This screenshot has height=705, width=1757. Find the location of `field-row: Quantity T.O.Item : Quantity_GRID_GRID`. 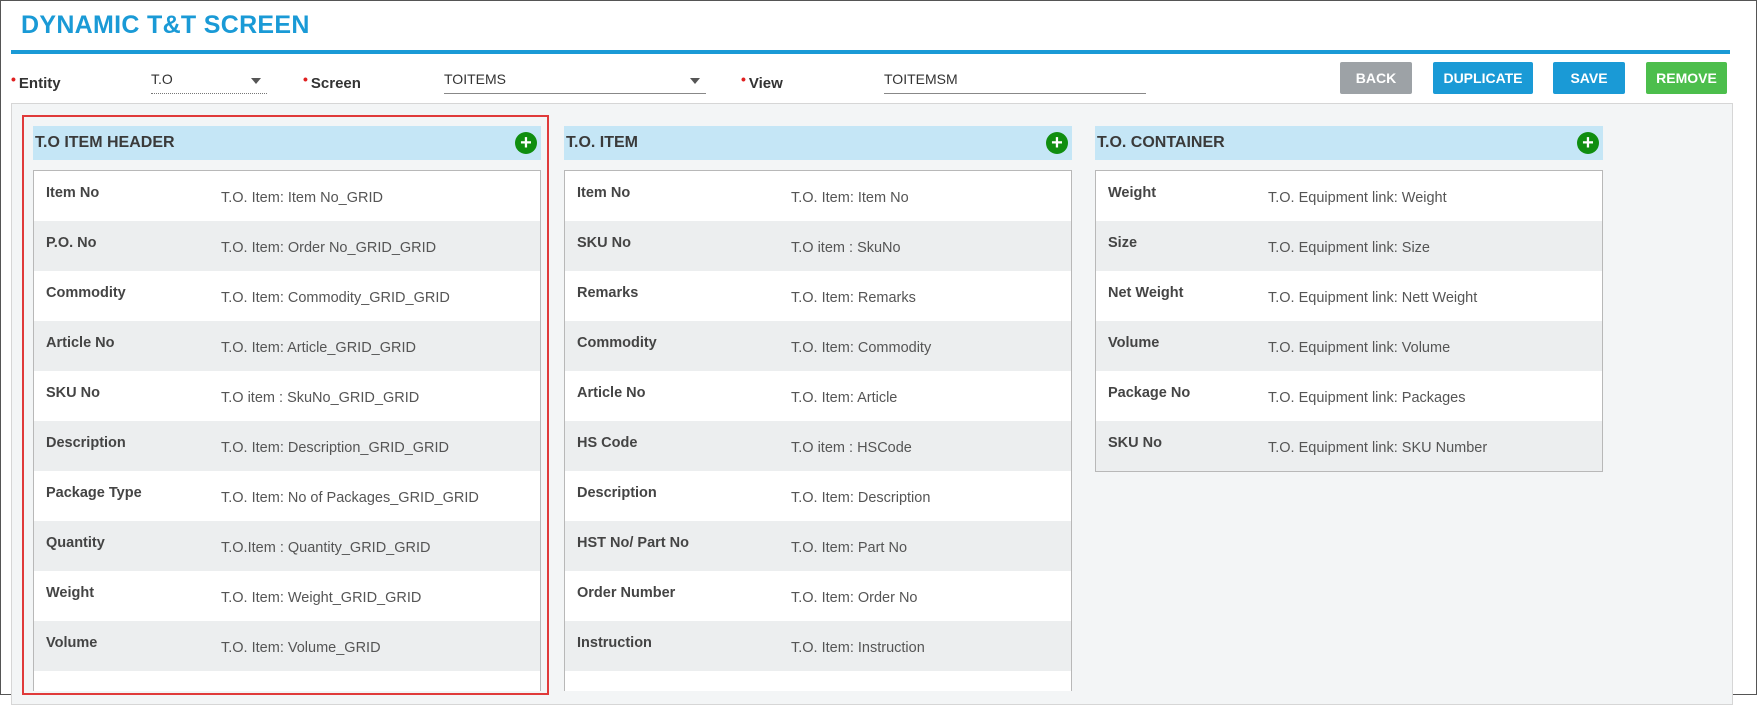

field-row: Quantity T.O.Item : Quantity_GRID_GRID is located at coordinates (287, 546).